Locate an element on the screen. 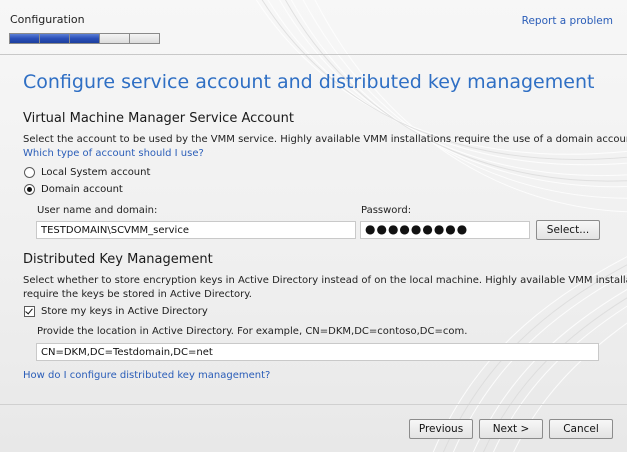 The width and height of the screenshot is (627, 452). header-divider is located at coordinates (313, 54).